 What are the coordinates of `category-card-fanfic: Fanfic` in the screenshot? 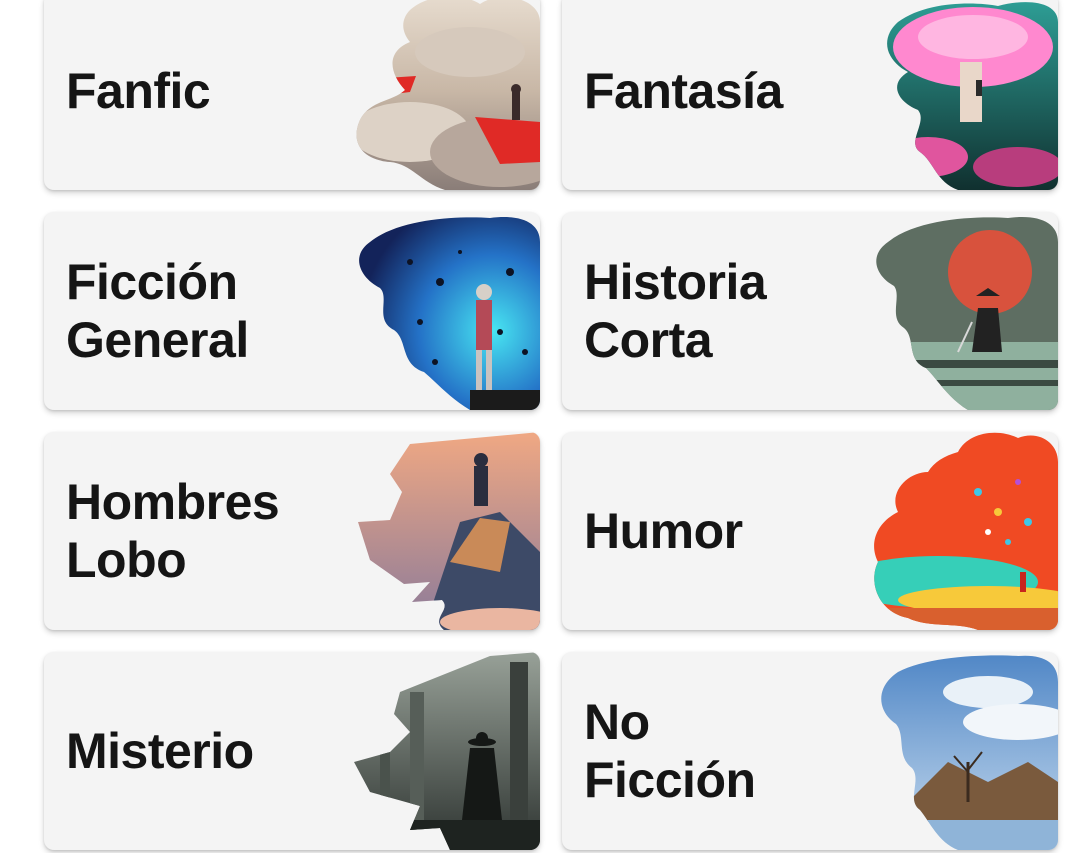 It's located at (292, 95).